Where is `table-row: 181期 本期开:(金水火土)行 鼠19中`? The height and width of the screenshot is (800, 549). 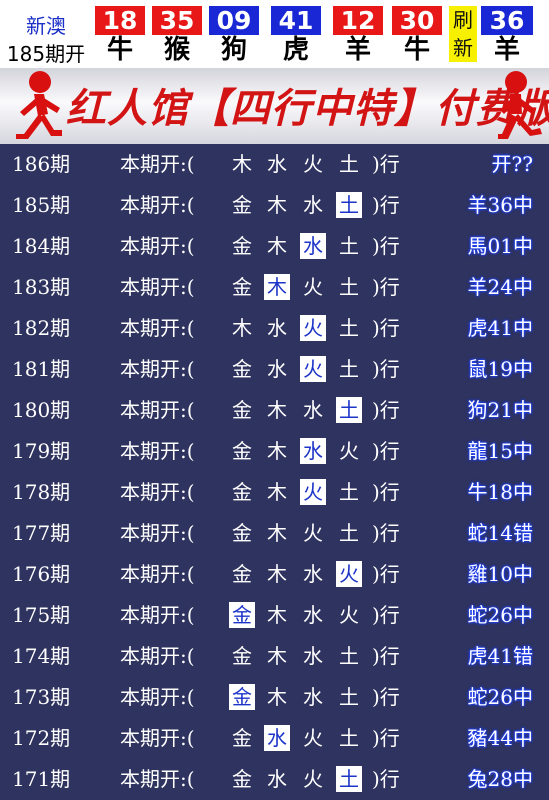
table-row: 181期 本期开:(金水火土)行 鼠19中 is located at coordinates (274, 369).